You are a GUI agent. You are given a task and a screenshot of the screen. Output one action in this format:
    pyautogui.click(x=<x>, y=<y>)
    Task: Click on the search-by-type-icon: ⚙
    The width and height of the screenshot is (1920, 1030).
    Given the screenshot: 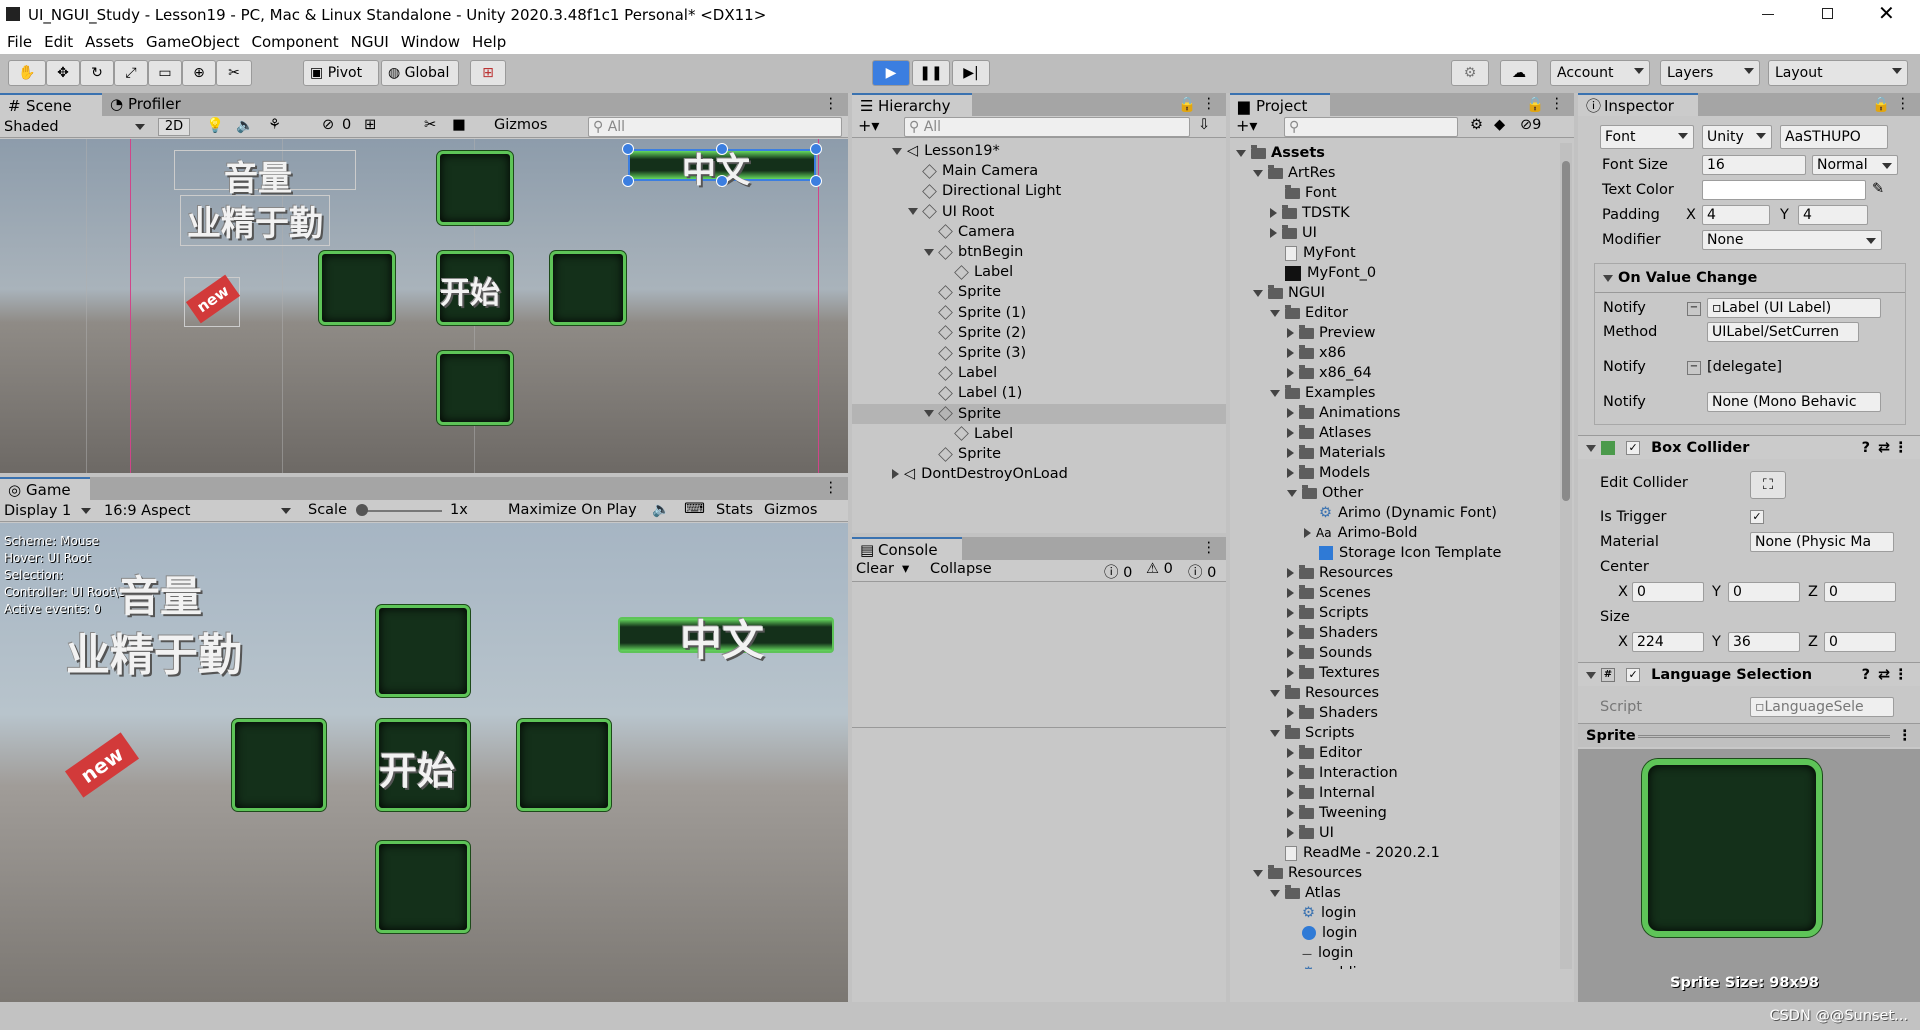 What is the action you would take?
    pyautogui.click(x=1476, y=125)
    